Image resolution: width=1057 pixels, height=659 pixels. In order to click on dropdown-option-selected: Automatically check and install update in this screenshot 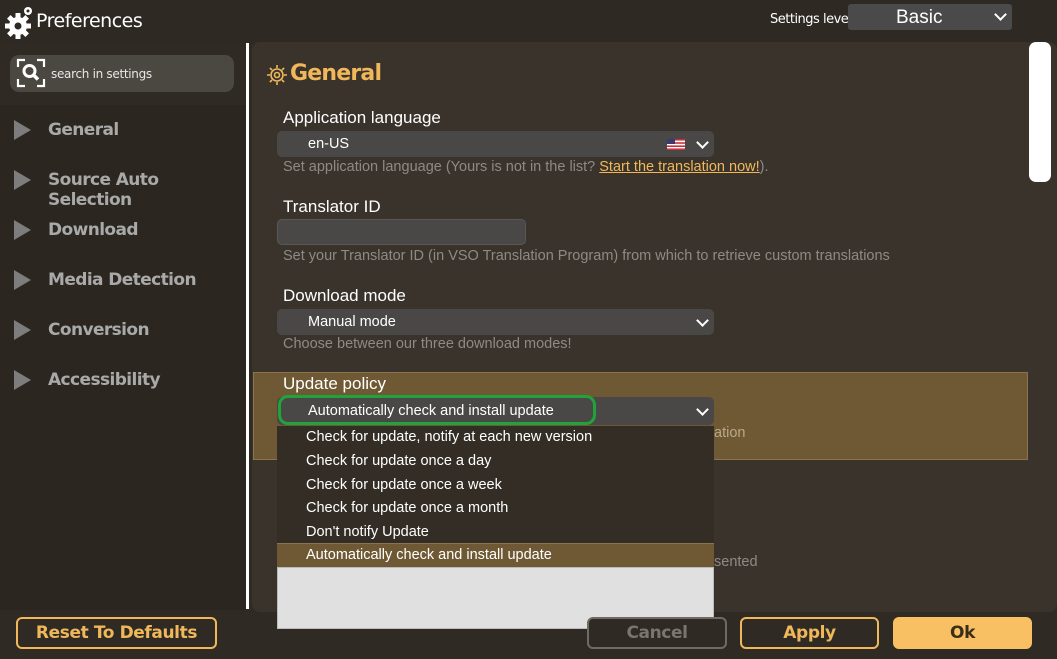, I will do `click(495, 555)`.